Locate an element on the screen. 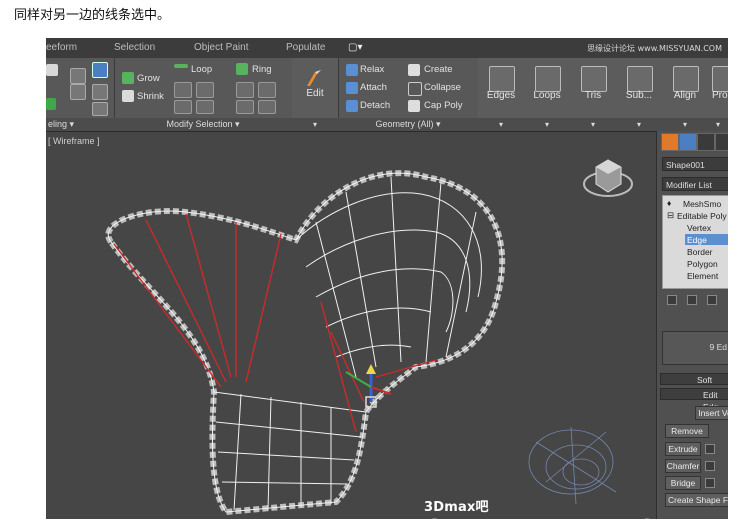 The height and width of the screenshot is (529, 738). stack-item-edge: Edge is located at coordinates (697, 240).